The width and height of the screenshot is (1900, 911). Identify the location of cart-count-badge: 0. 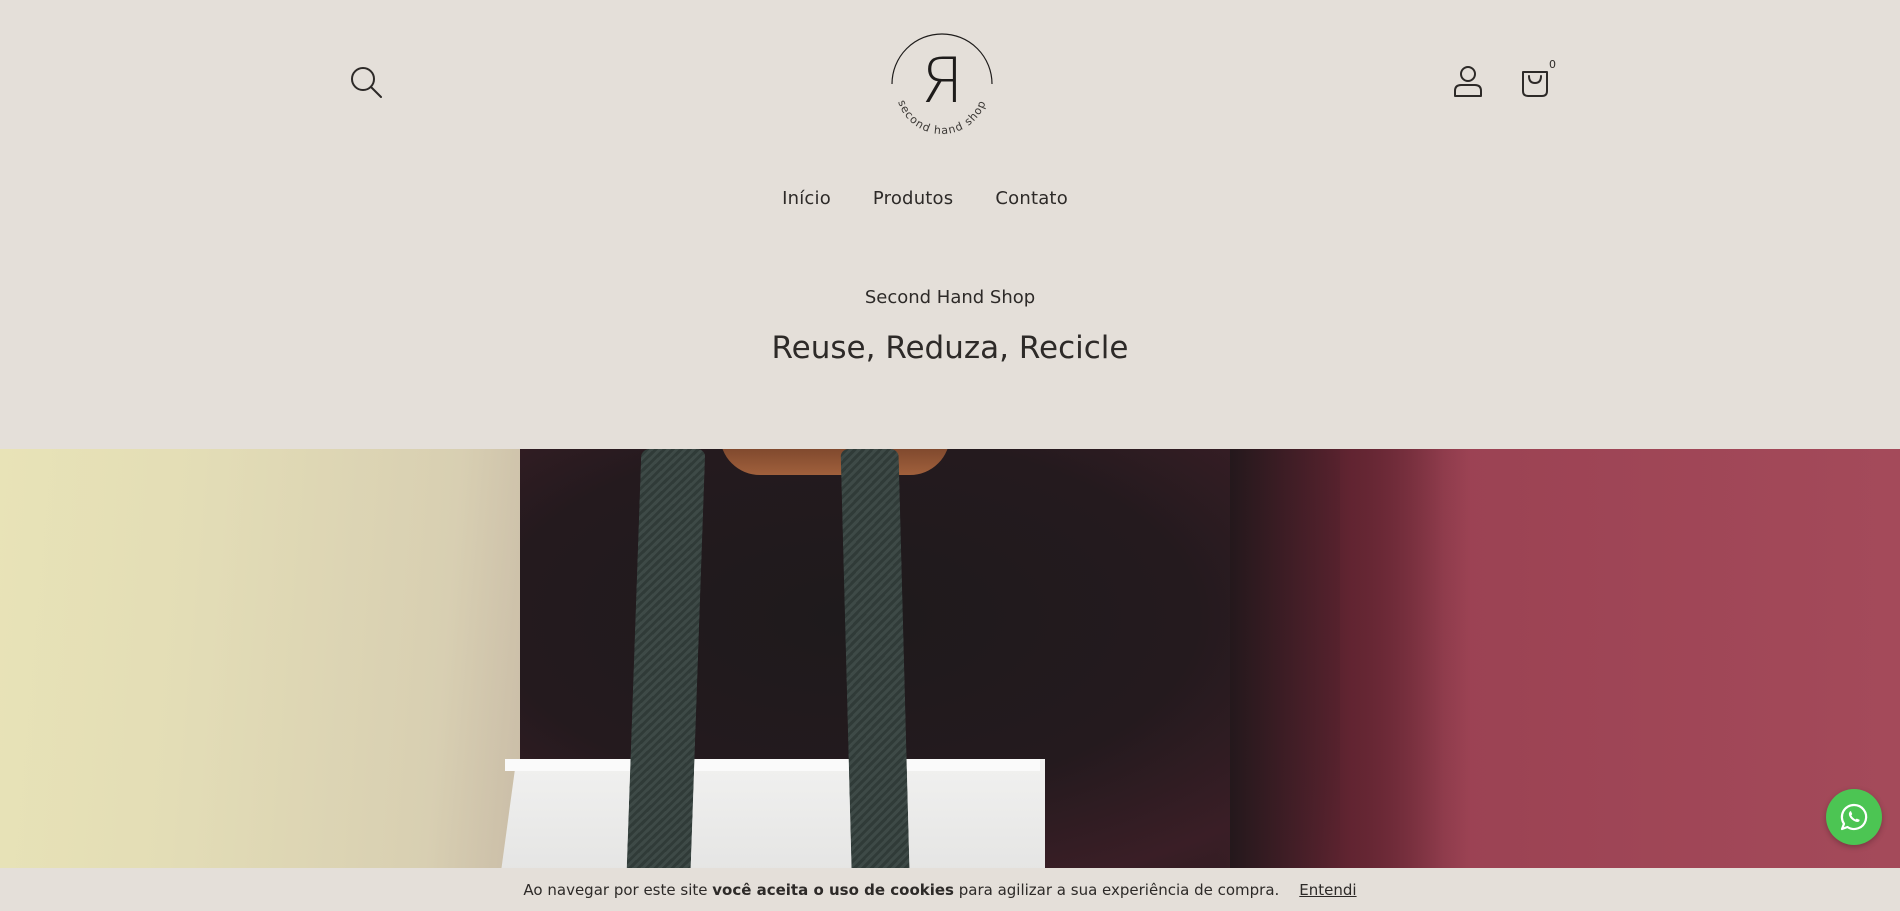
(1552, 64).